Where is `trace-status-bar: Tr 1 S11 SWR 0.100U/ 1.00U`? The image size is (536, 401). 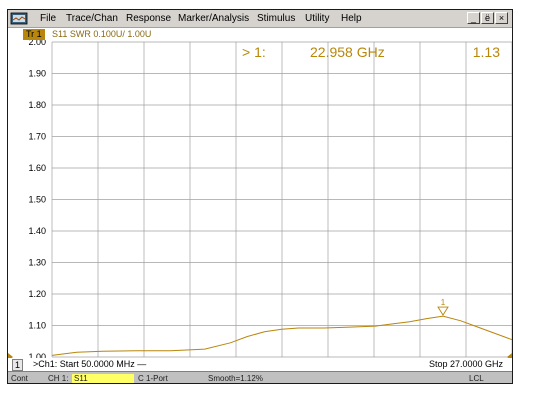 trace-status-bar: Tr 1 S11 SWR 0.100U/ 1.00U is located at coordinates (260, 34).